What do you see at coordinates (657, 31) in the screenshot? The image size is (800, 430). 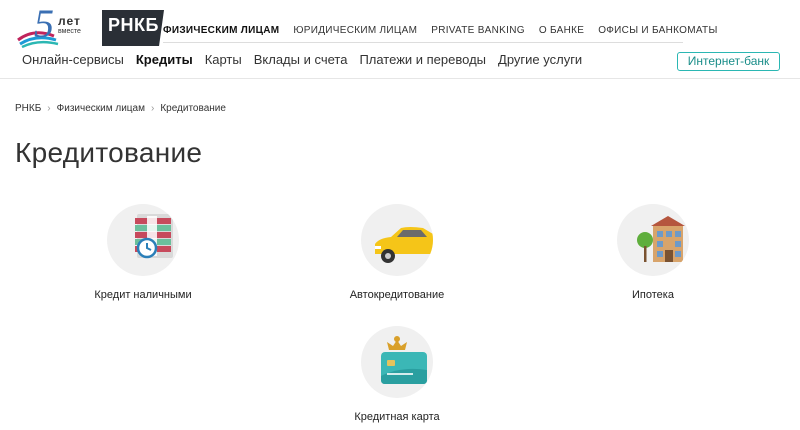 I see `topnav-offices-atms: ОФИСЫ И БАНКОМАТЫ` at bounding box center [657, 31].